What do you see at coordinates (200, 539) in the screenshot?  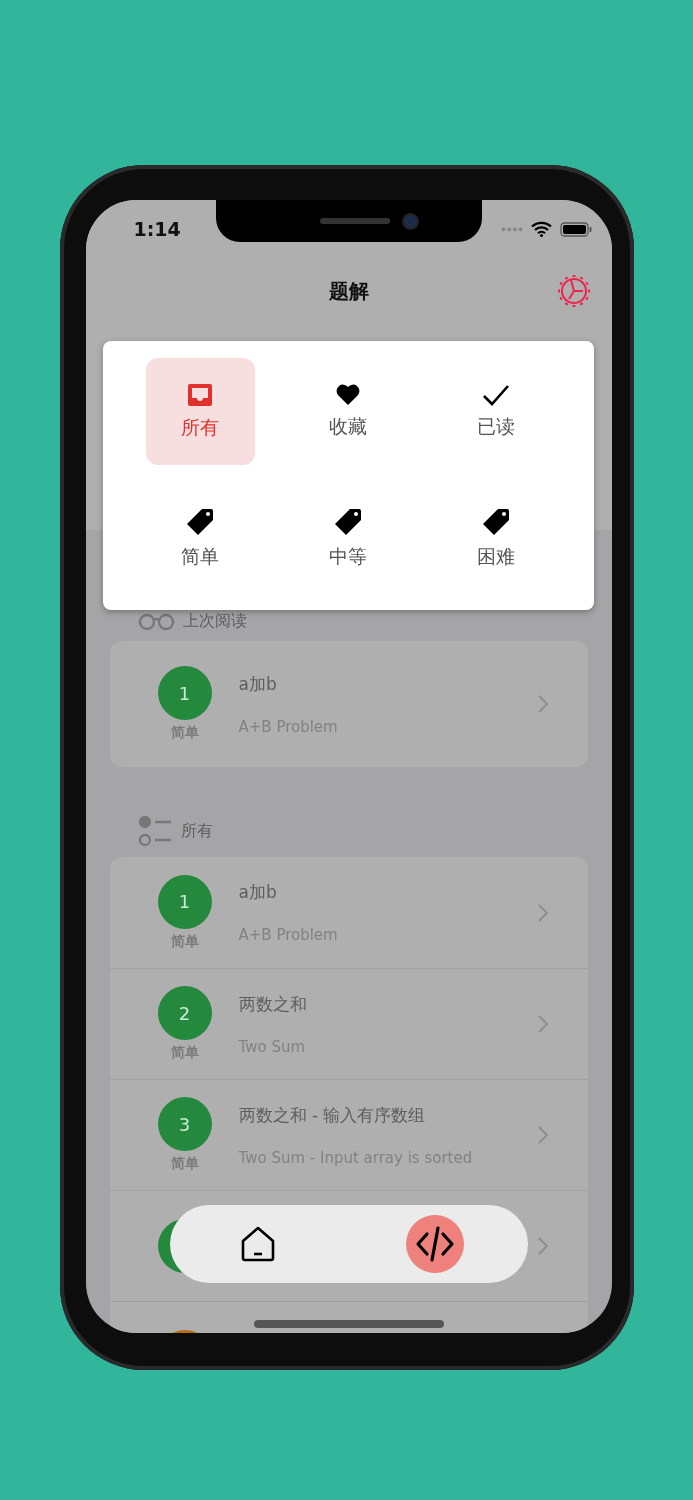 I see `filter-option: 简单` at bounding box center [200, 539].